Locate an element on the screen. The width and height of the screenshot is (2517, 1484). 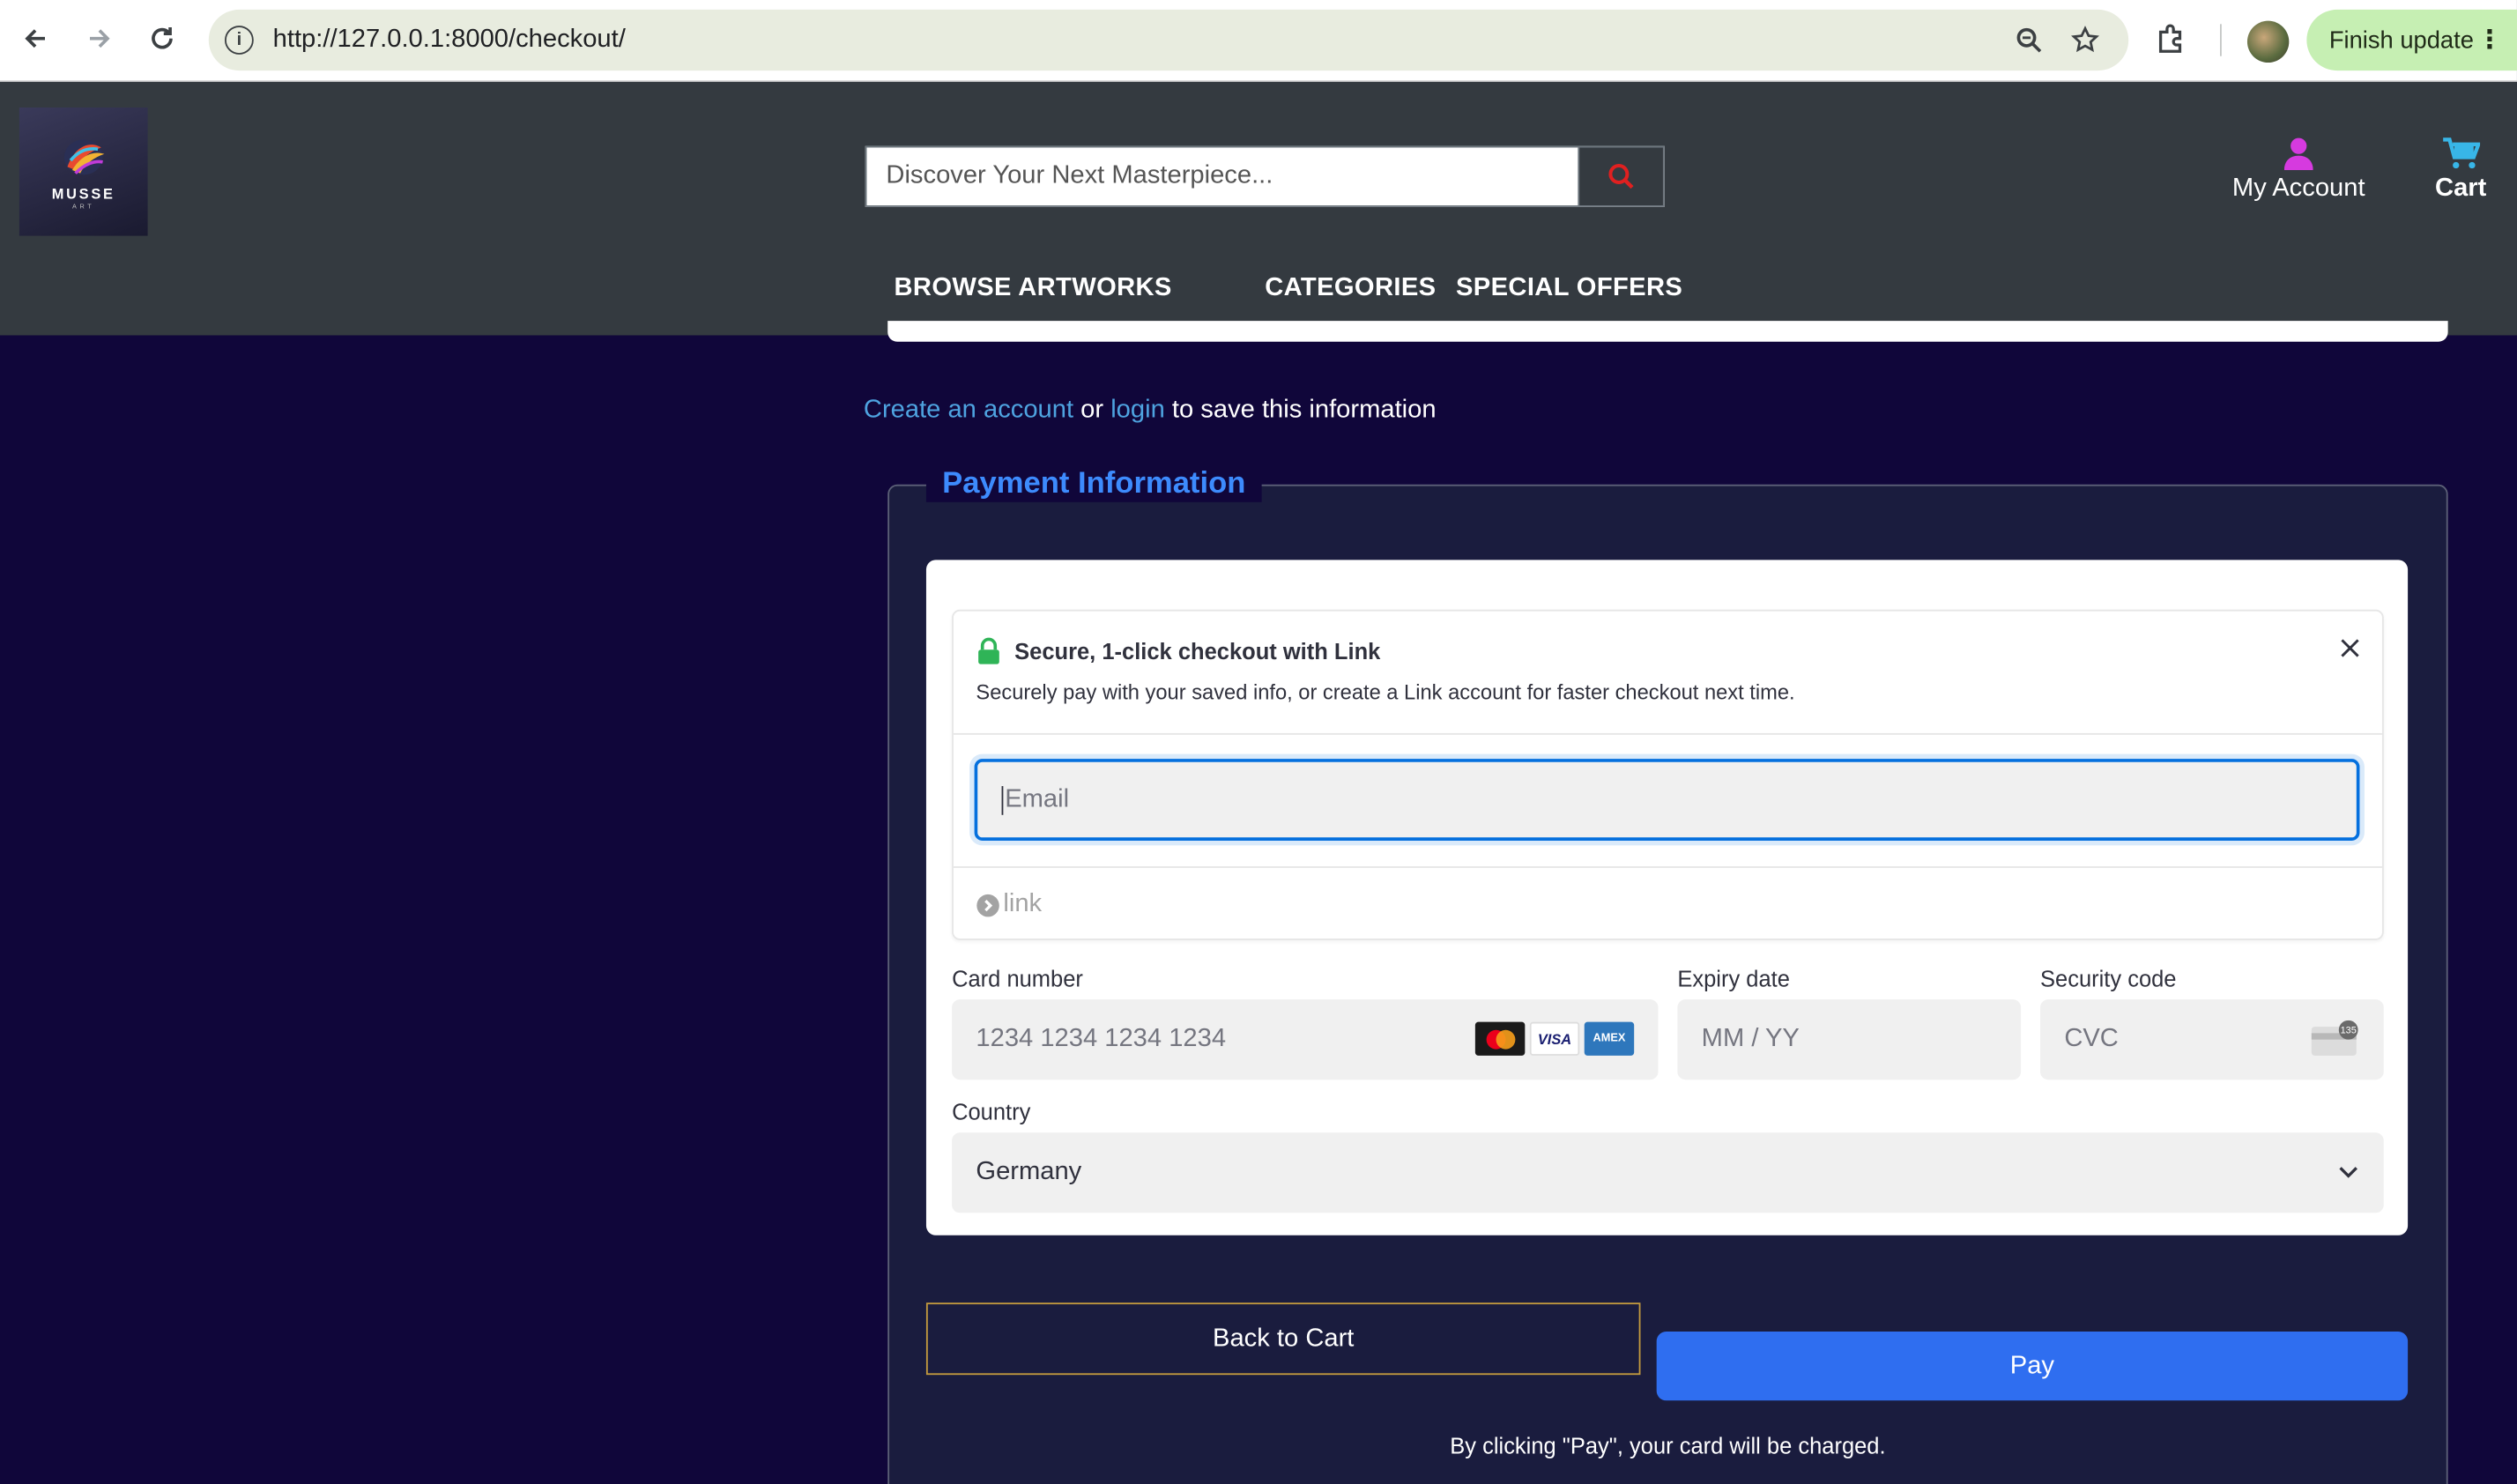
chevron-down-icon is located at coordinates (2348, 1172).